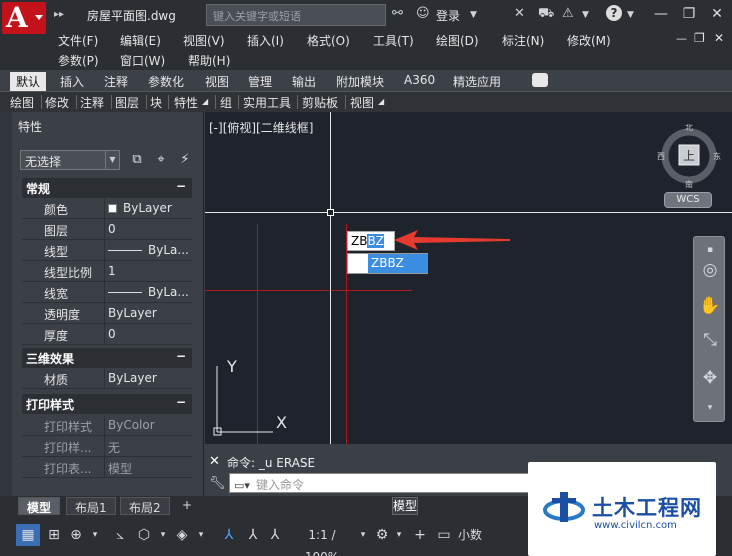 This screenshot has height=556, width=732. I want to click on tab-addins: 附加模块, so click(360, 81).